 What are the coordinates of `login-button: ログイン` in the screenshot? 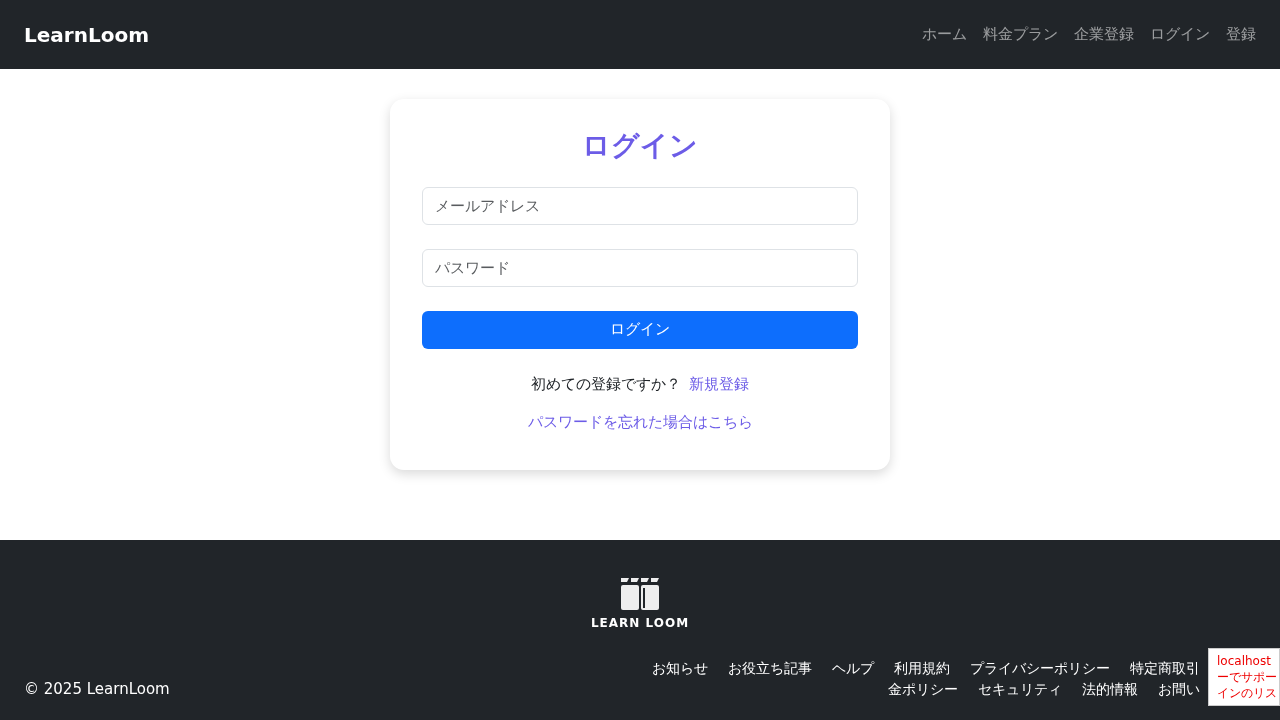 It's located at (640, 329).